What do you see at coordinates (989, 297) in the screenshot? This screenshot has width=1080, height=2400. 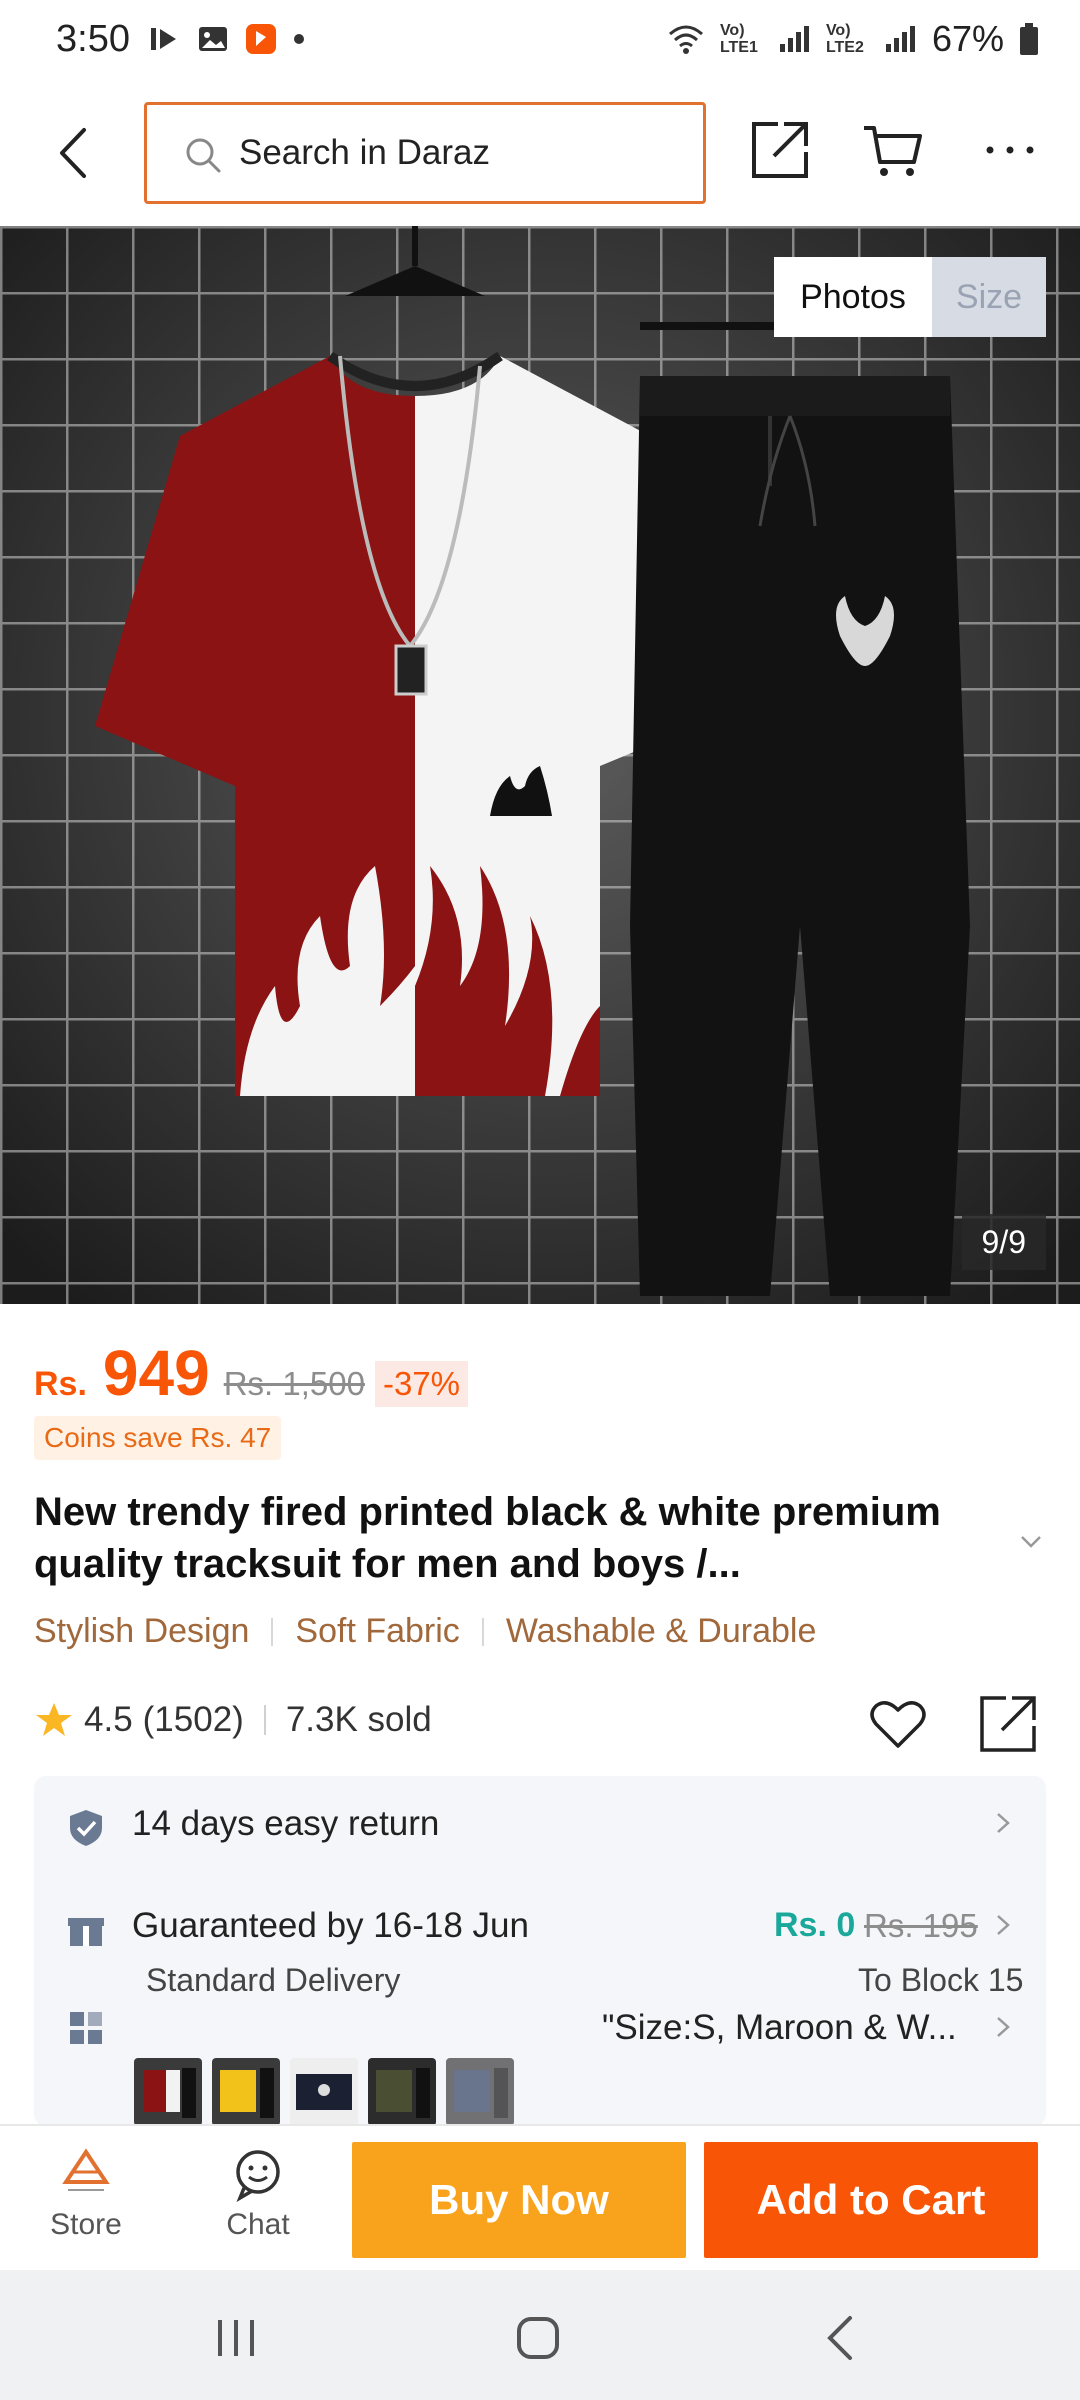 I see `tab-size: Size` at bounding box center [989, 297].